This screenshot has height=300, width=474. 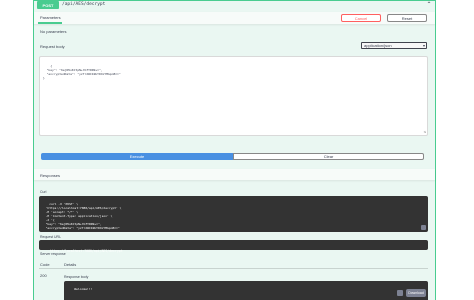 What do you see at coordinates (429, 5) in the screenshot?
I see `chevron-up-icon: ⌃` at bounding box center [429, 5].